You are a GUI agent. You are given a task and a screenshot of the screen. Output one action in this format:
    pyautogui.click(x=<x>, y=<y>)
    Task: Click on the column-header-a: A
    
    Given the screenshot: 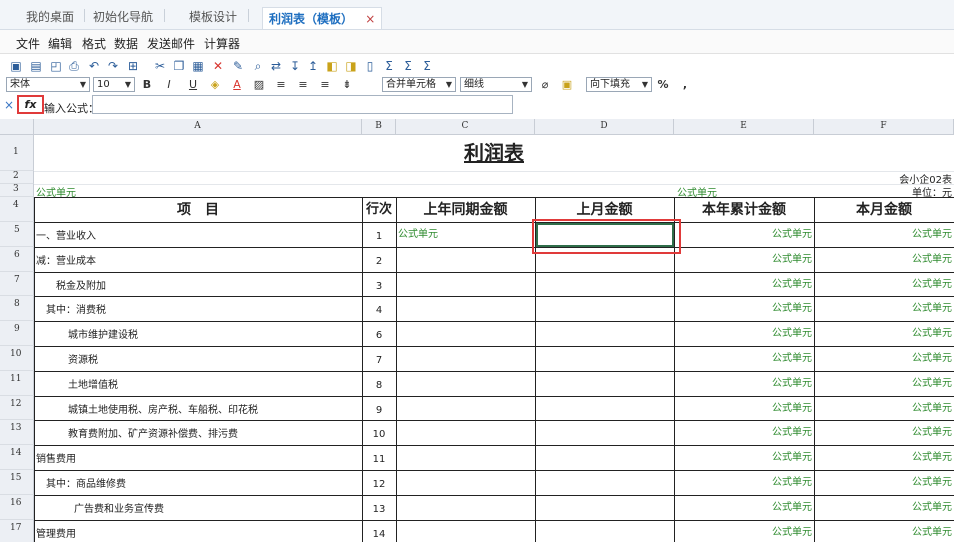 What is the action you would take?
    pyautogui.click(x=198, y=127)
    